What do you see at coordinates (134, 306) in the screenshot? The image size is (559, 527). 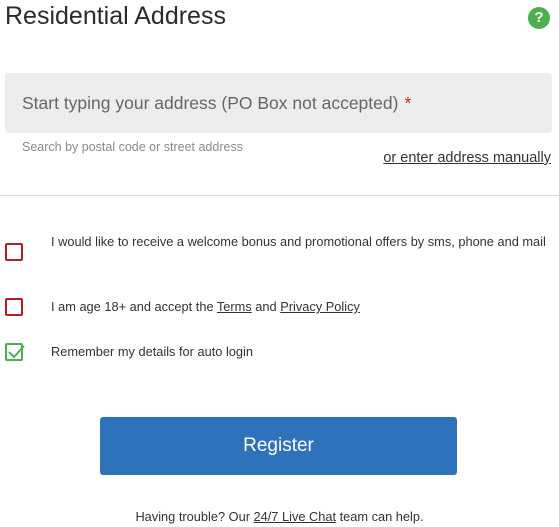 I see `age-label-prefix: I am age 18+ and accept the` at bounding box center [134, 306].